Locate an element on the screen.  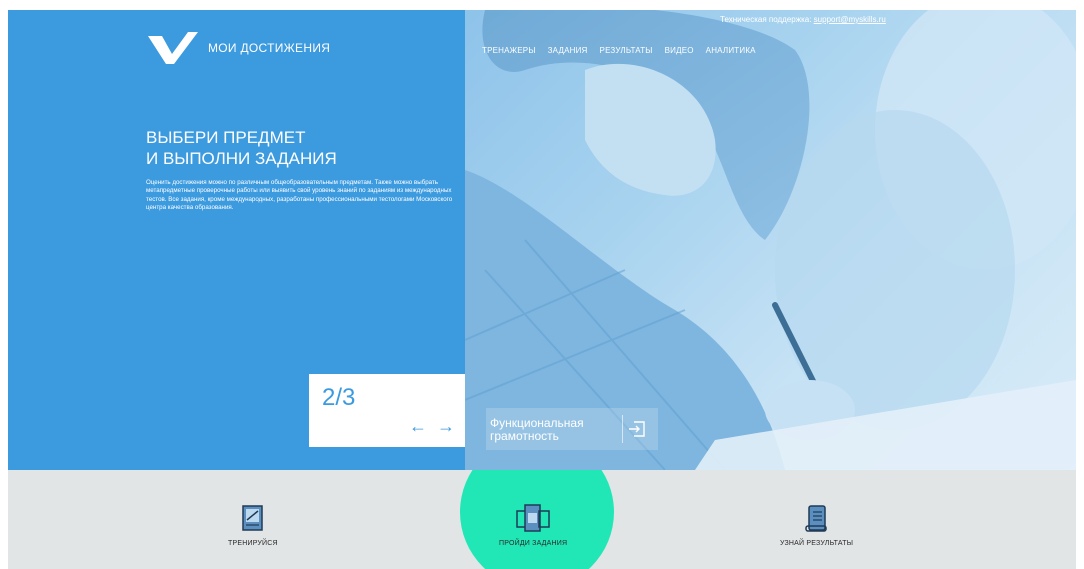
feature-training: ТРЕНИРУЙСЯ is located at coordinates (253, 525).